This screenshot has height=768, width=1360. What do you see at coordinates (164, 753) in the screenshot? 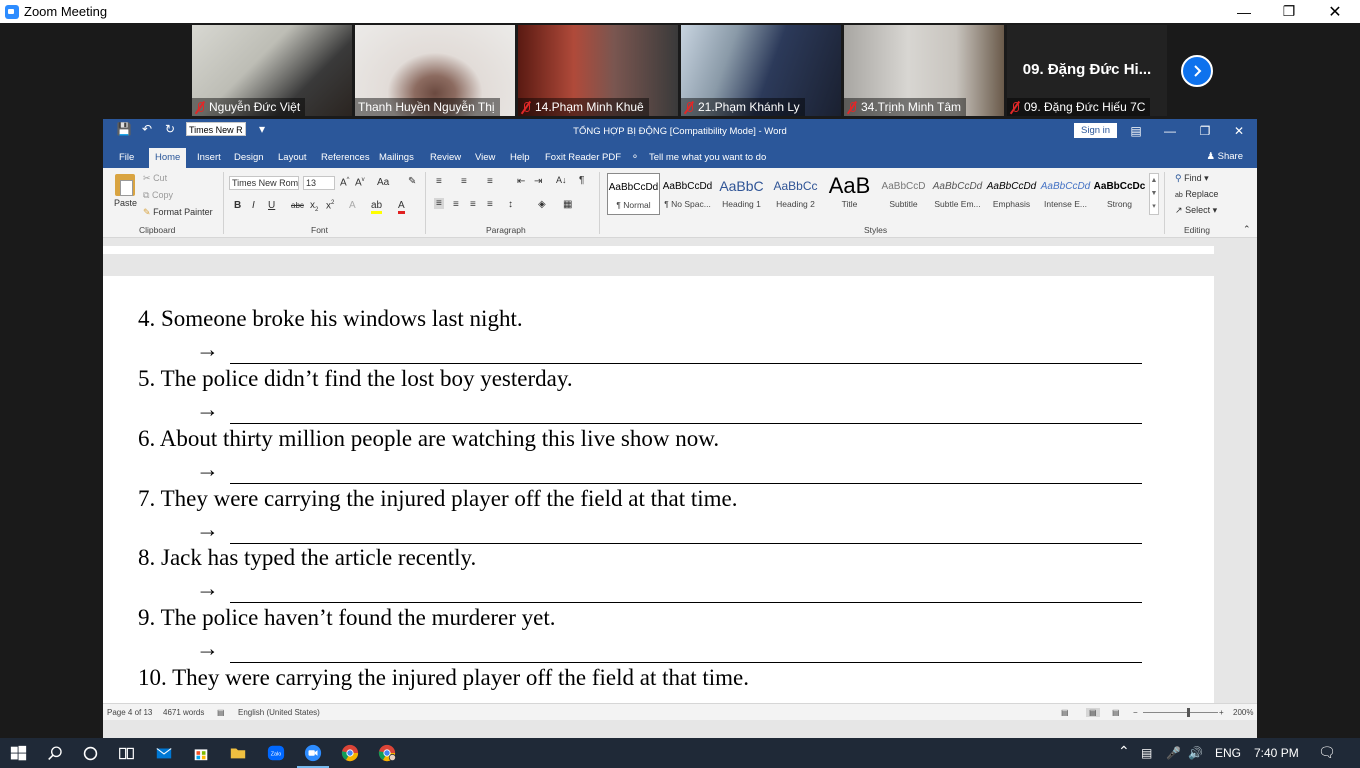
I see `mail-icon` at bounding box center [164, 753].